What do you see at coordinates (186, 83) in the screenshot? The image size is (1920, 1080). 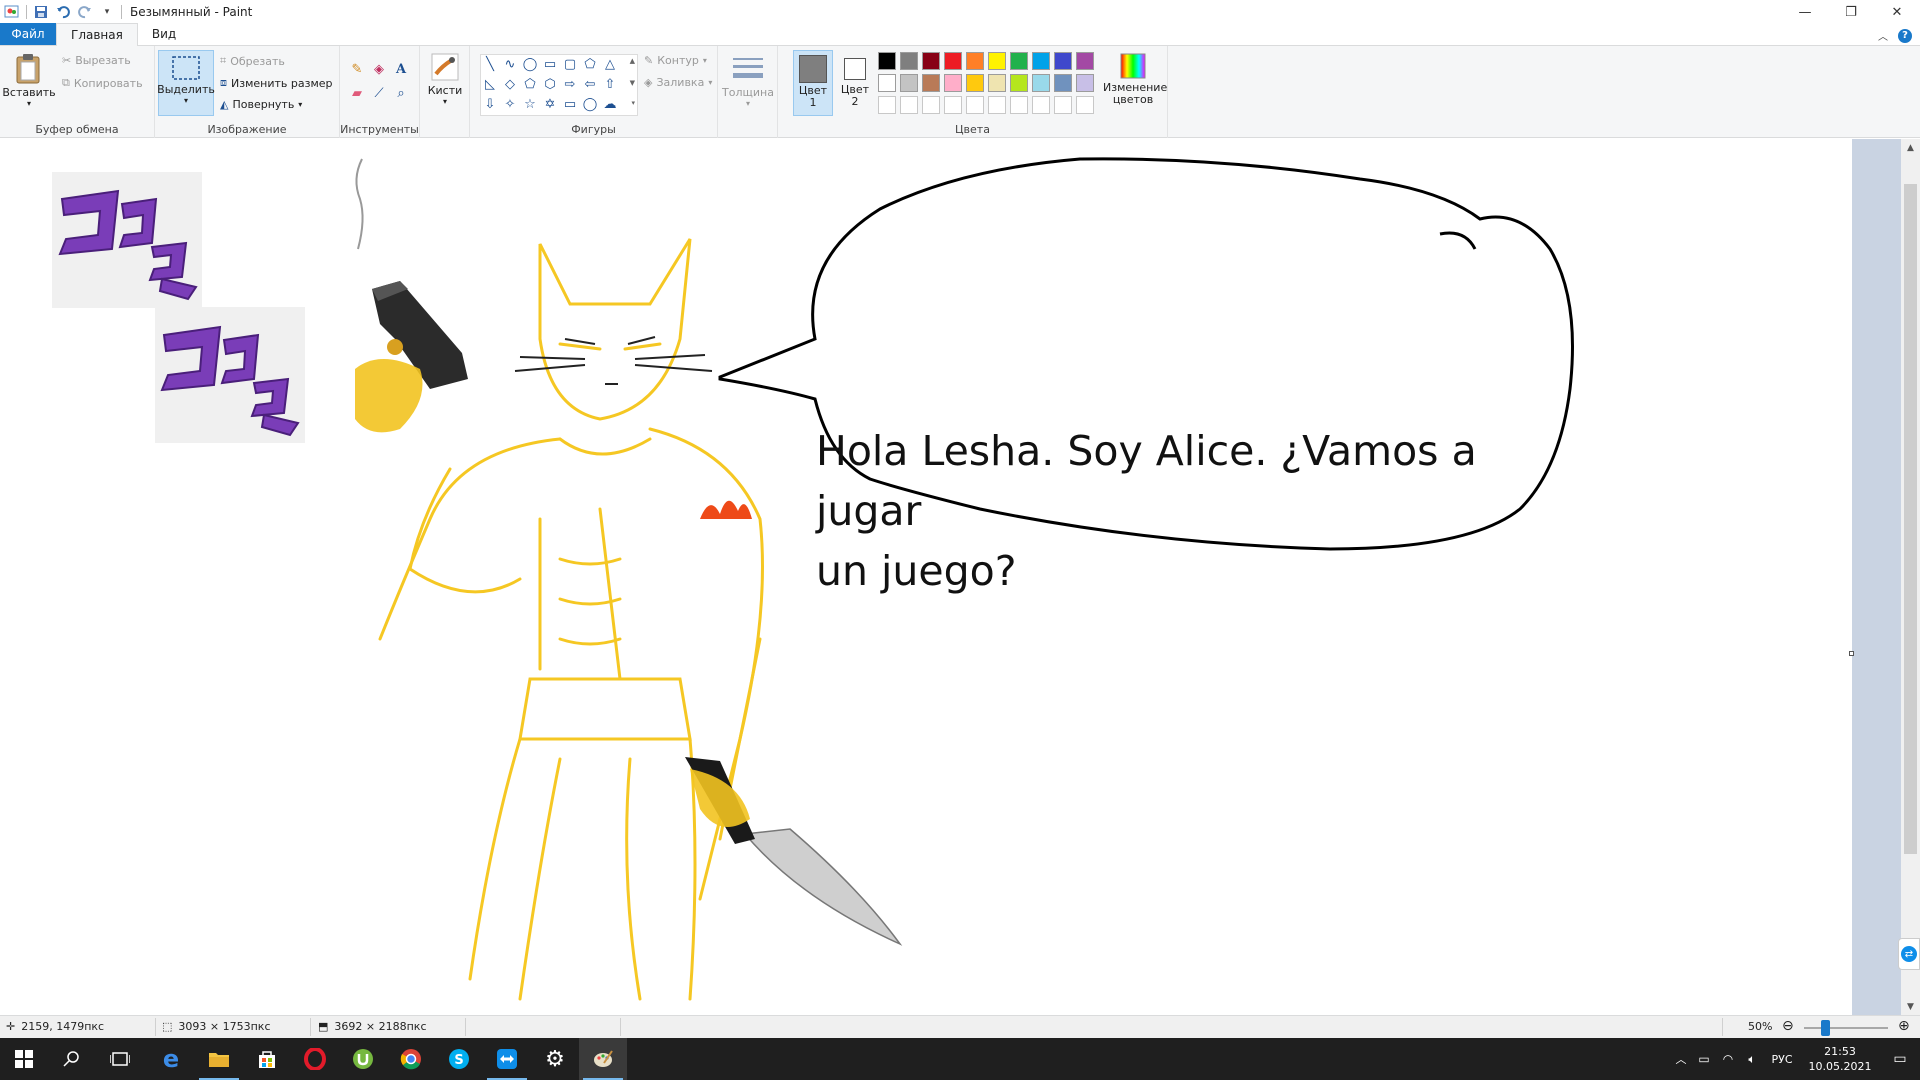 I see `select-button: Выделить ▾` at bounding box center [186, 83].